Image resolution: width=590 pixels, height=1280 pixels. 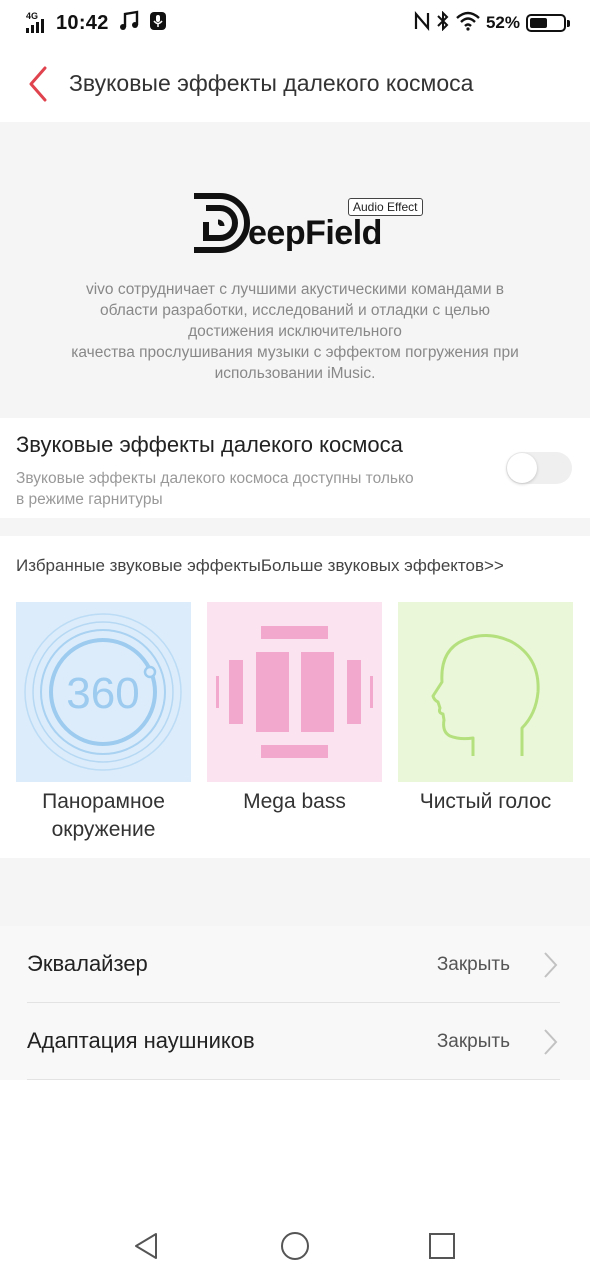 What do you see at coordinates (82, 22) in the screenshot?
I see `clock: 10:42` at bounding box center [82, 22].